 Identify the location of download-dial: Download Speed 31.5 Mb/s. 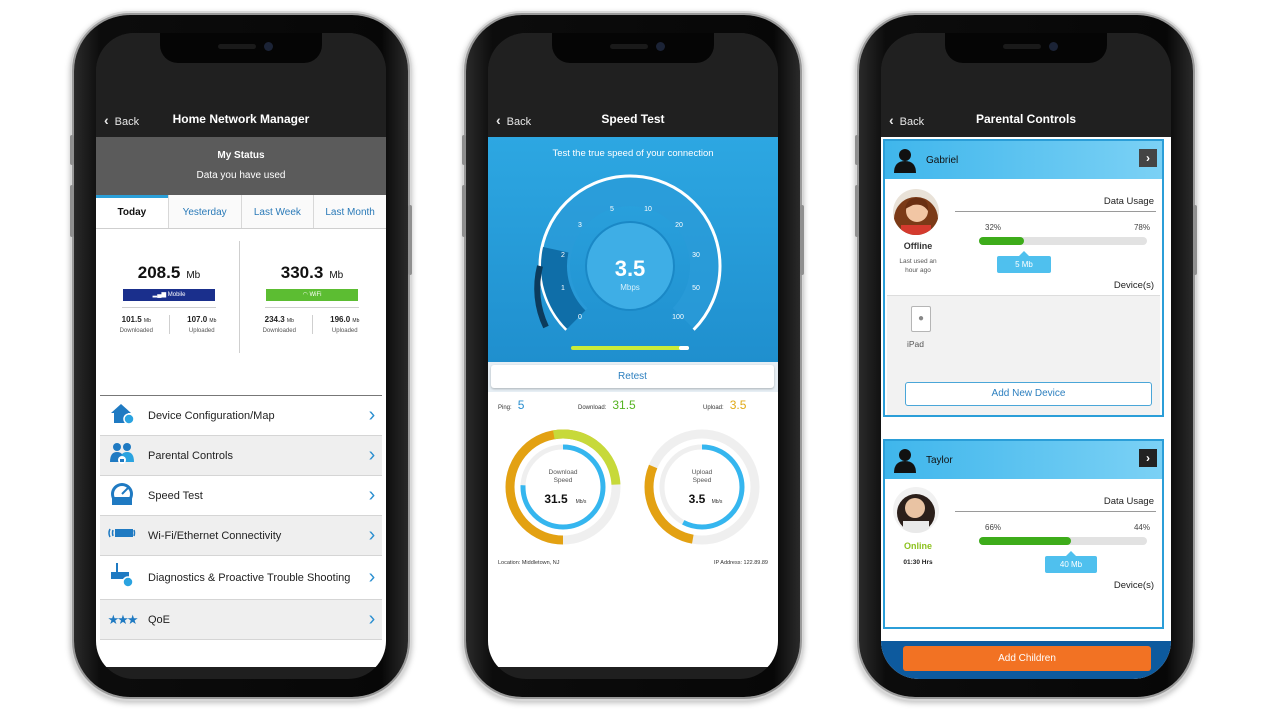
(563, 487).